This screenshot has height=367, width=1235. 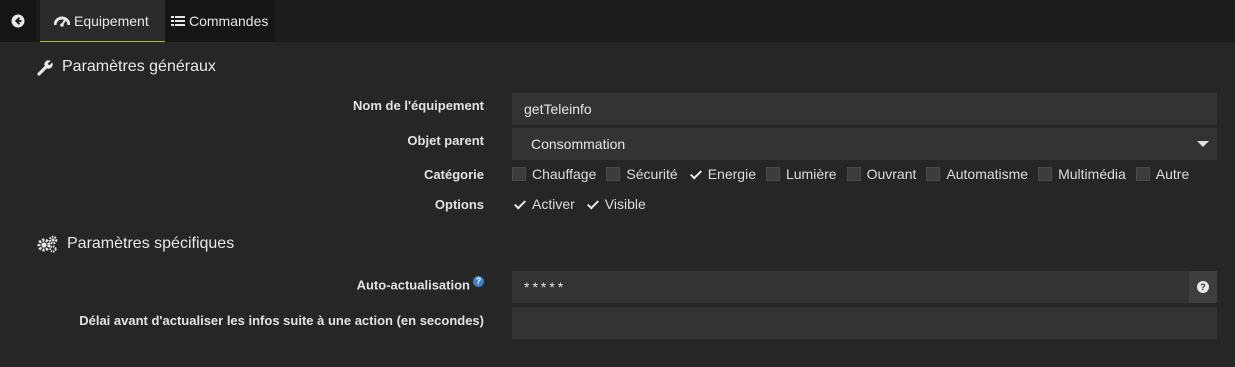 I want to click on category-checkbox-label: Lumière, so click(x=811, y=174).